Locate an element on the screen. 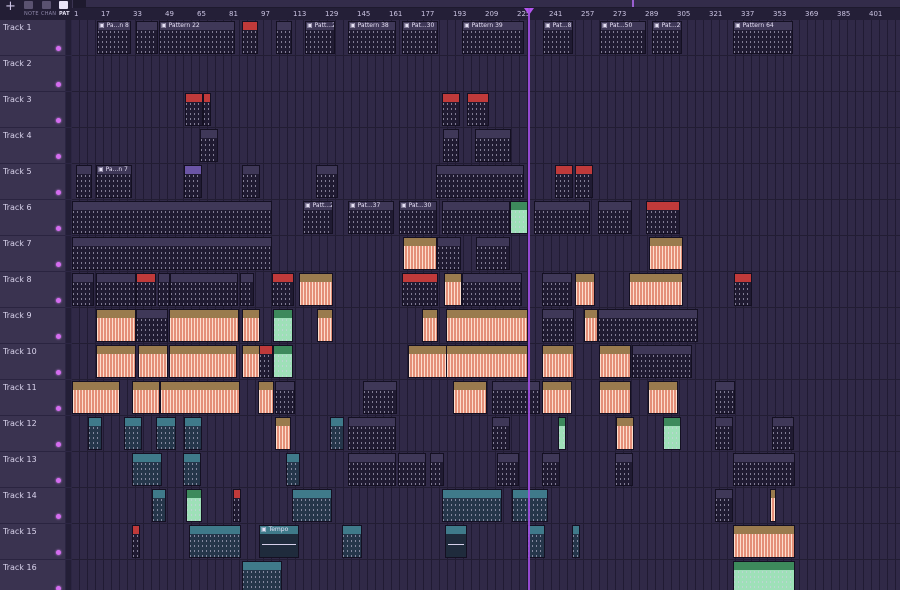 The width and height of the screenshot is (900, 590). channel-mode-icon is located at coordinates (46, 5).